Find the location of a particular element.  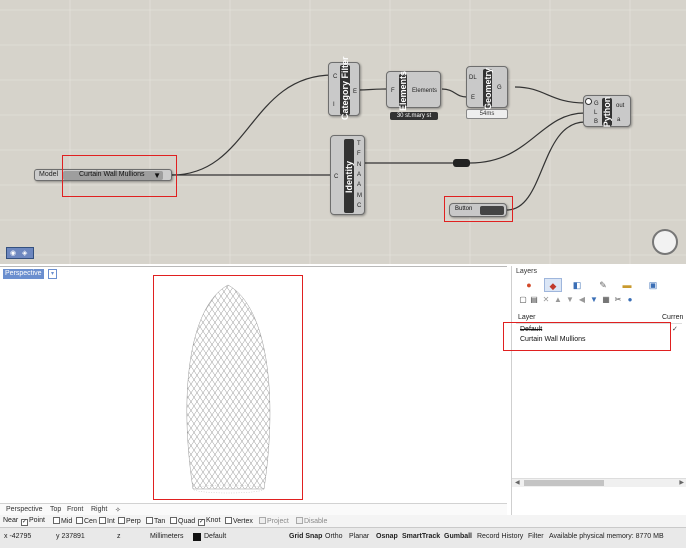

osnap-mid-checkbox is located at coordinates (56, 520).